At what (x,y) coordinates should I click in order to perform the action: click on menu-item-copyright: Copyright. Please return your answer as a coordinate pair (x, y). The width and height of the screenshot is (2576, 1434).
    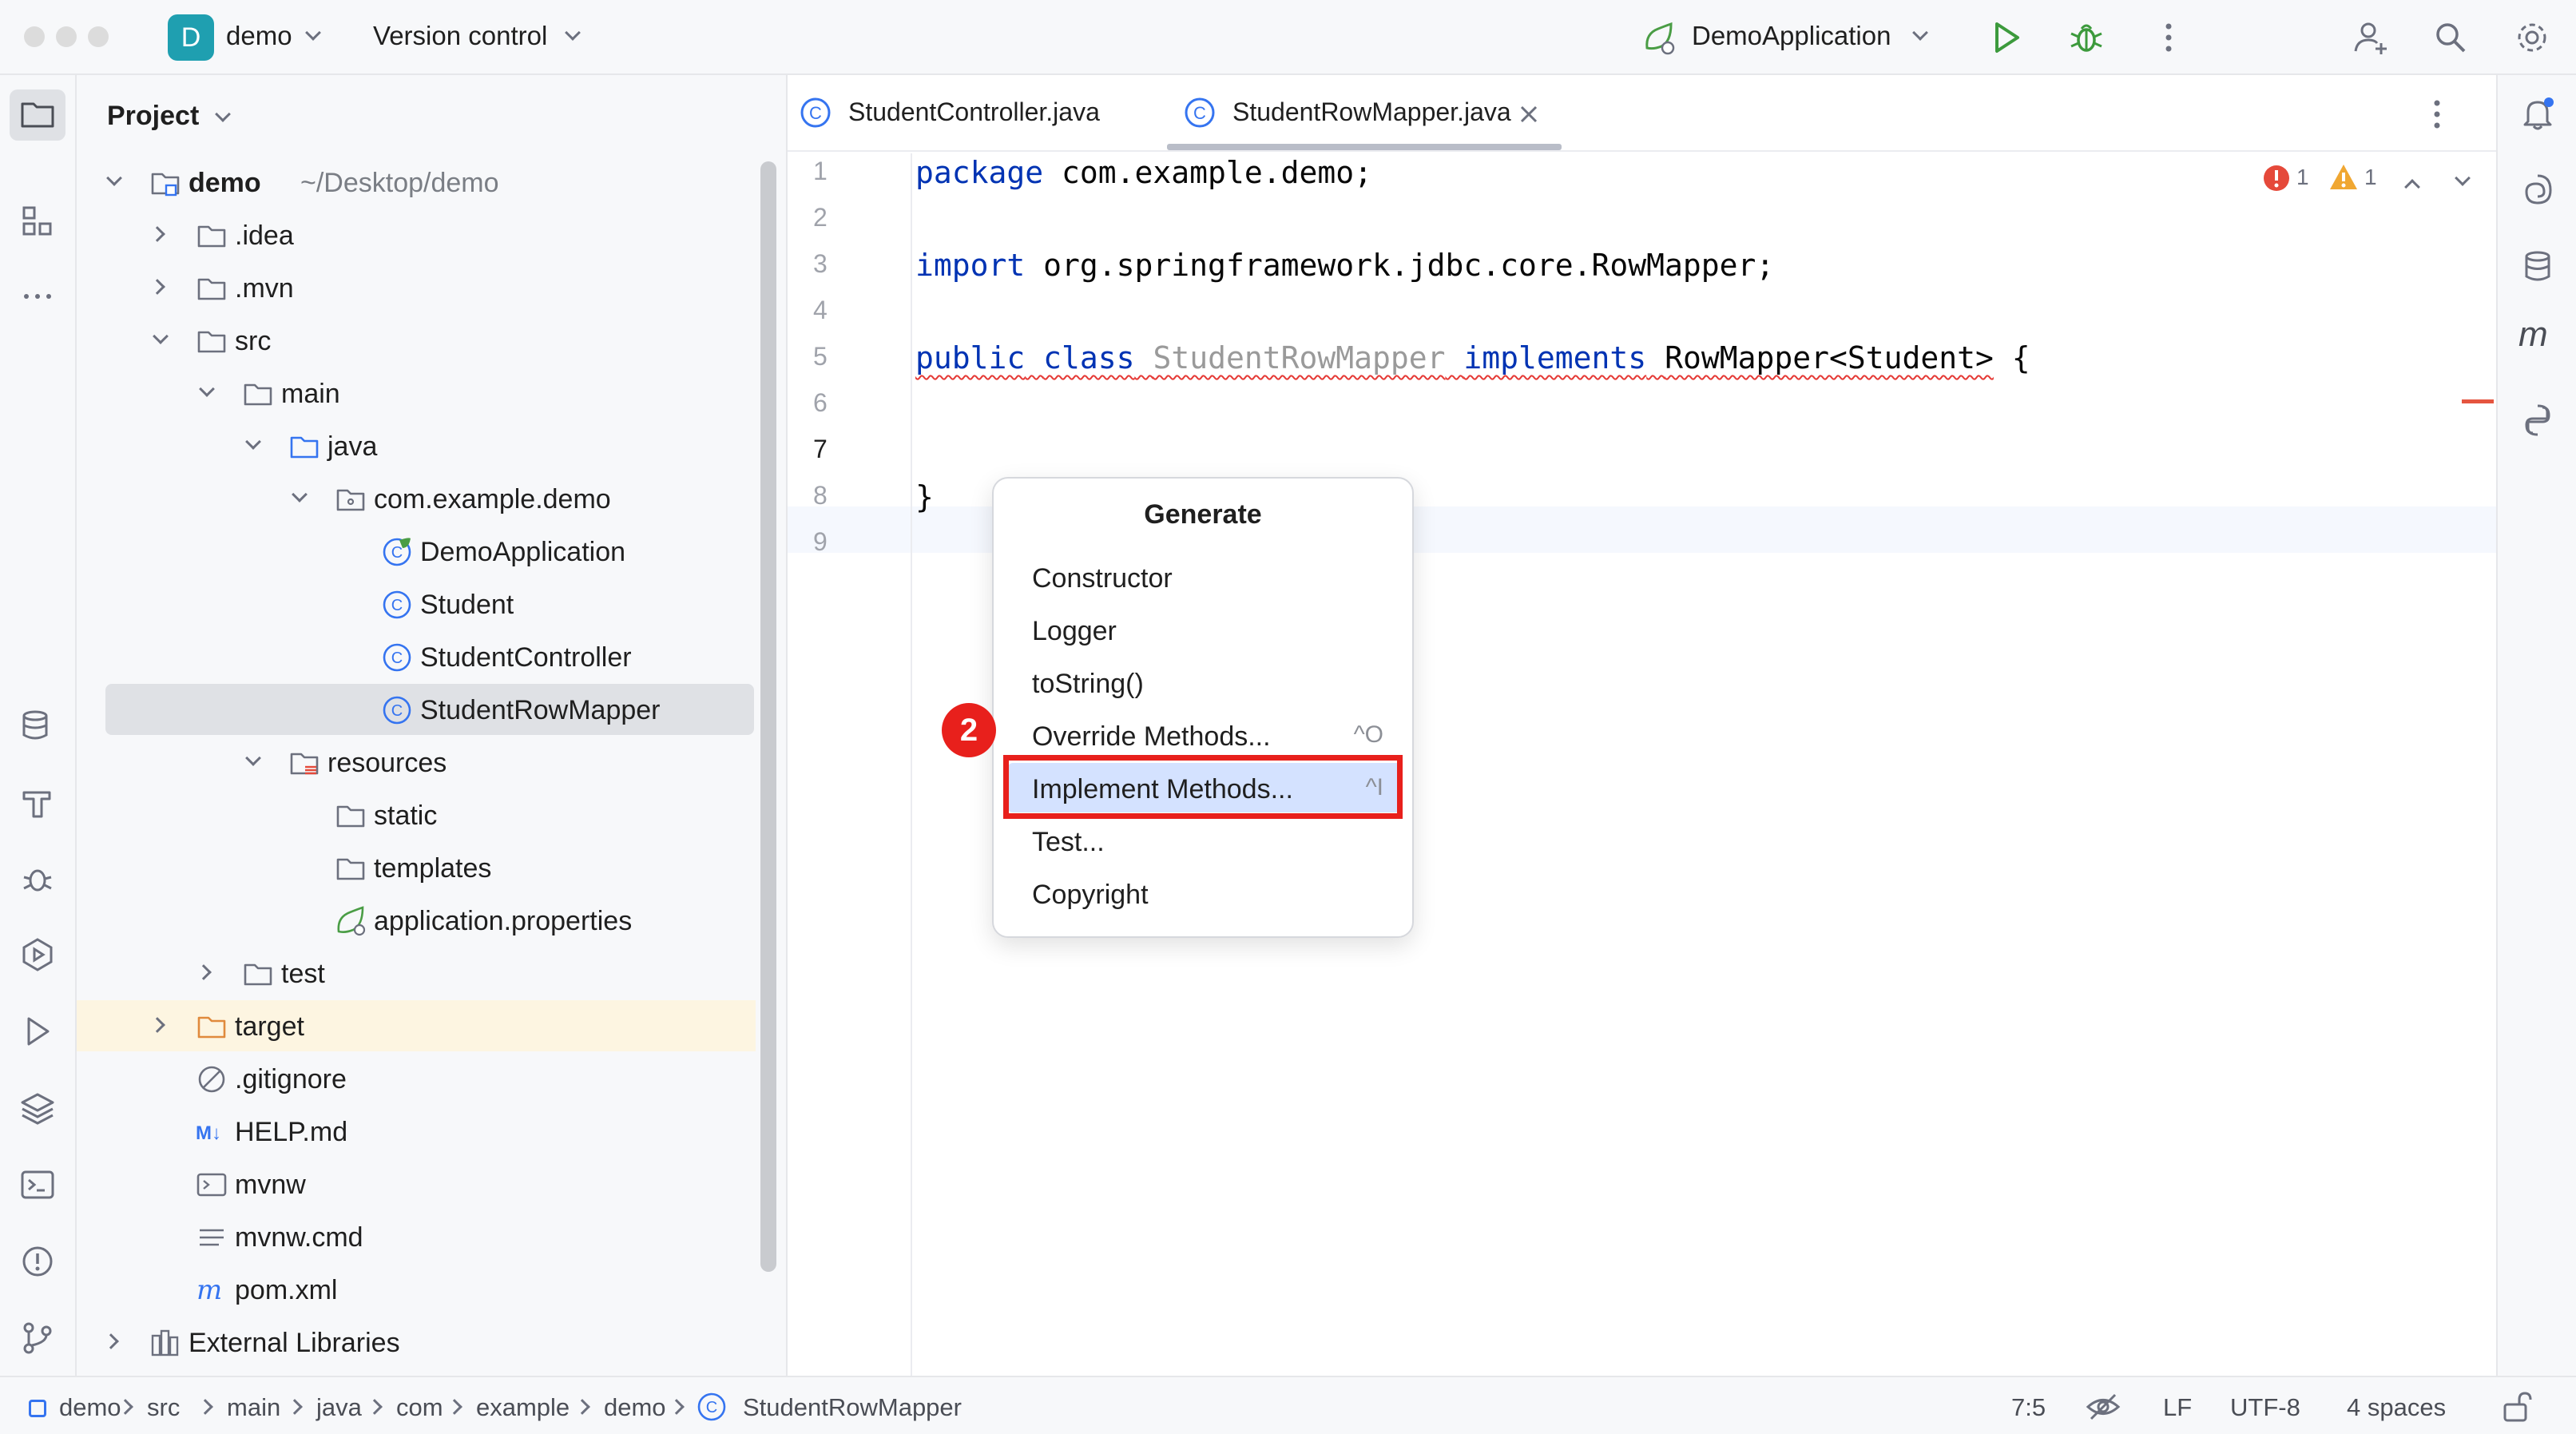
    Looking at the image, I should click on (1204, 893).